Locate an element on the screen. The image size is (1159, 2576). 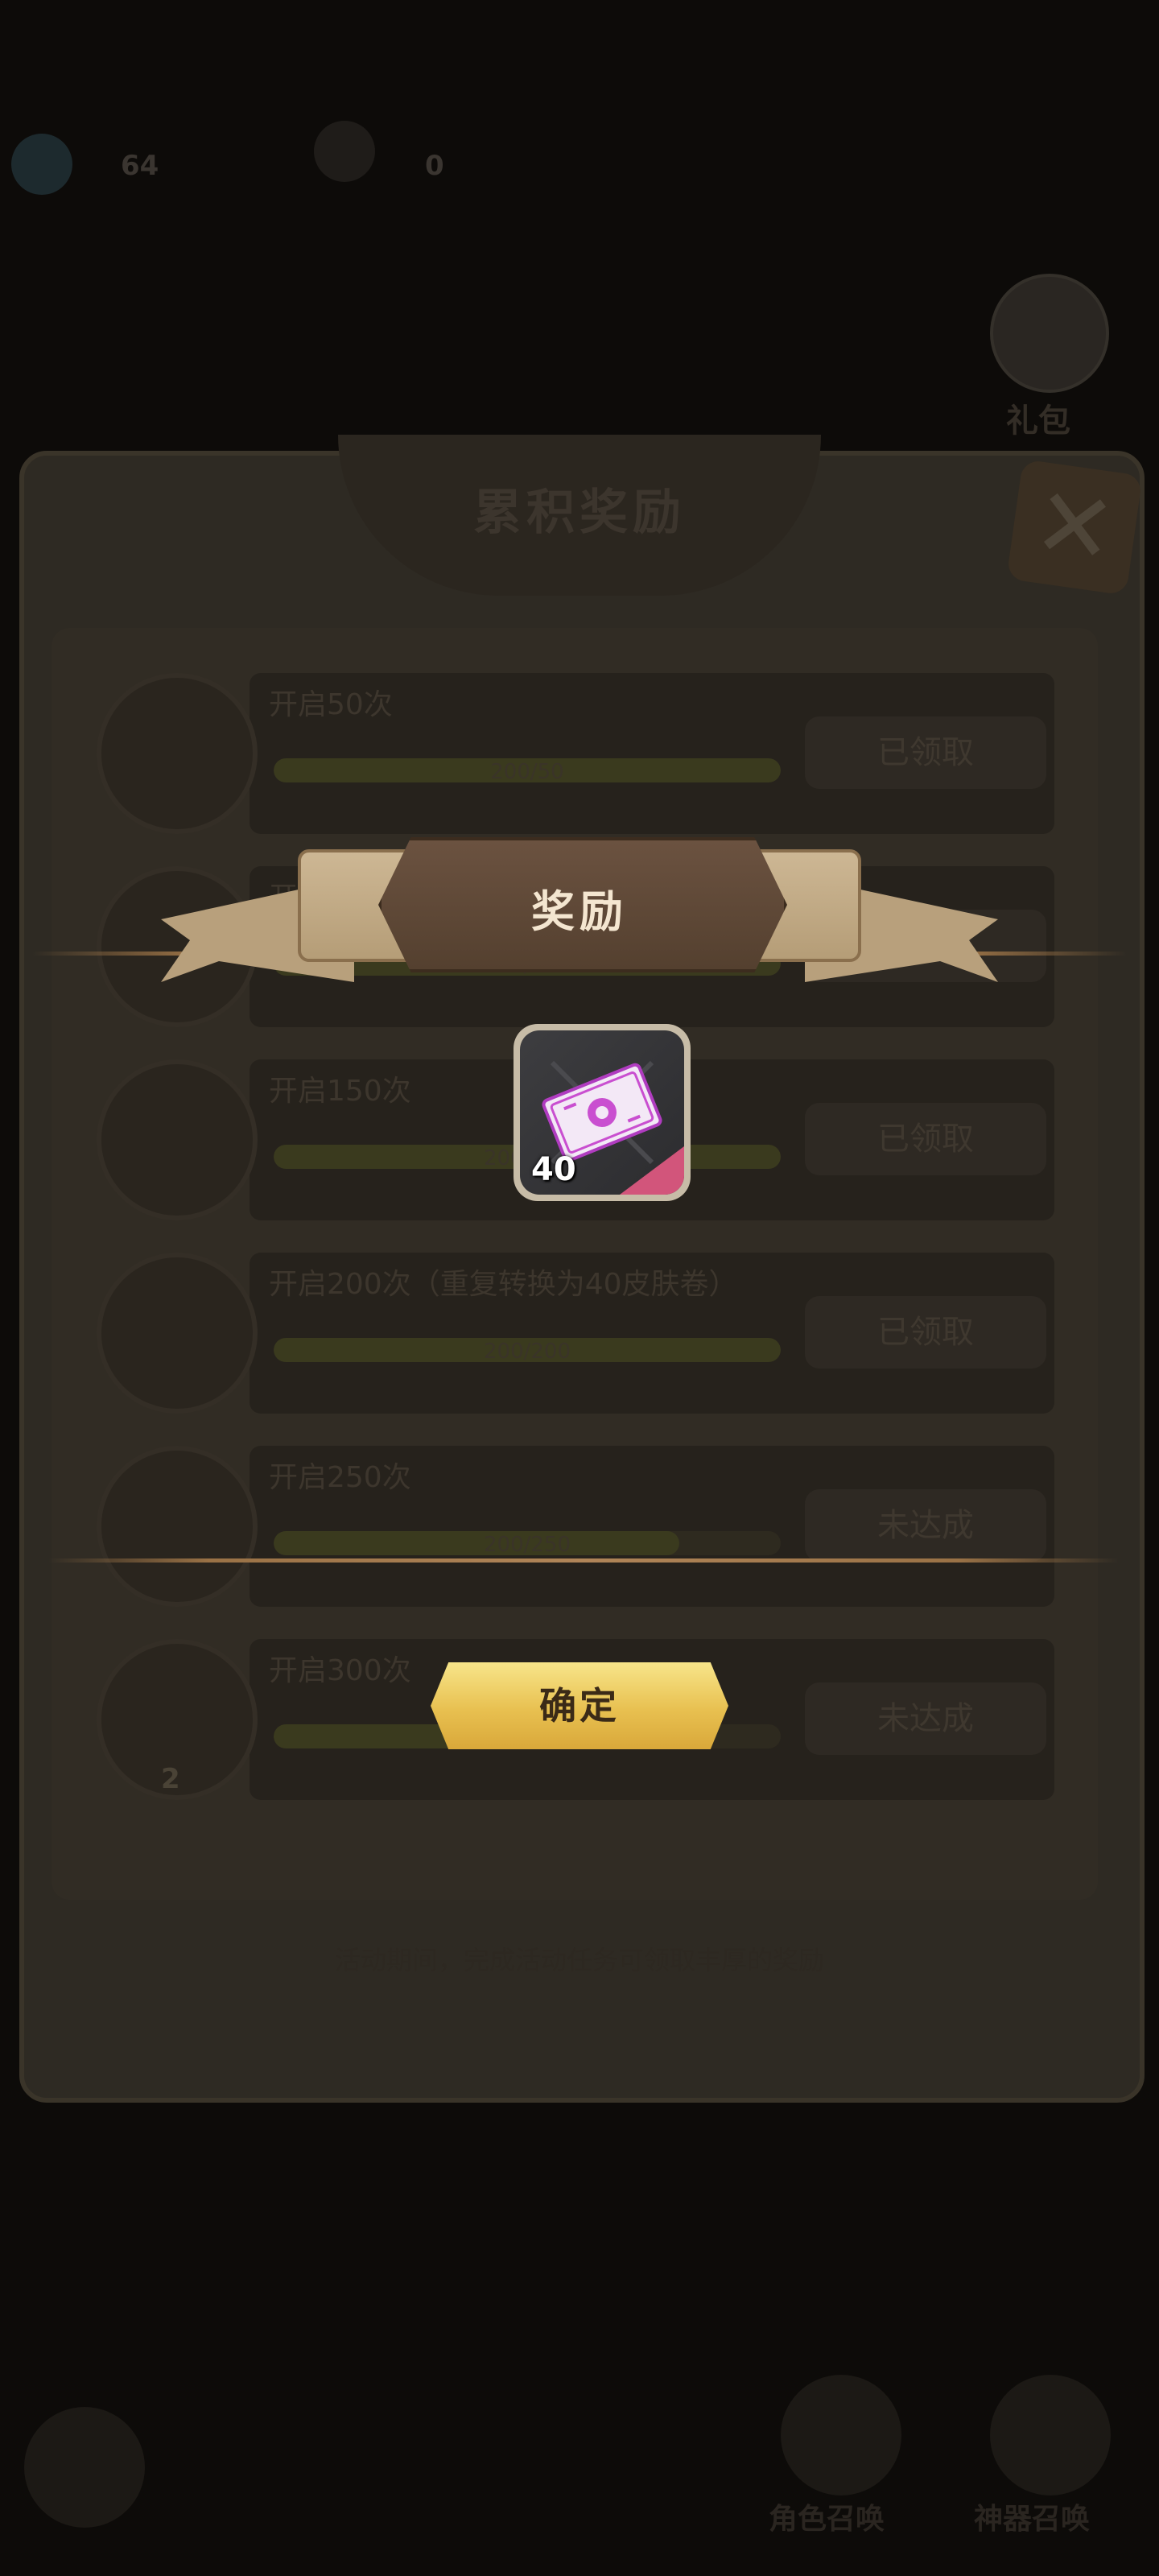
reward-count: 2 is located at coordinates (170, 1779).